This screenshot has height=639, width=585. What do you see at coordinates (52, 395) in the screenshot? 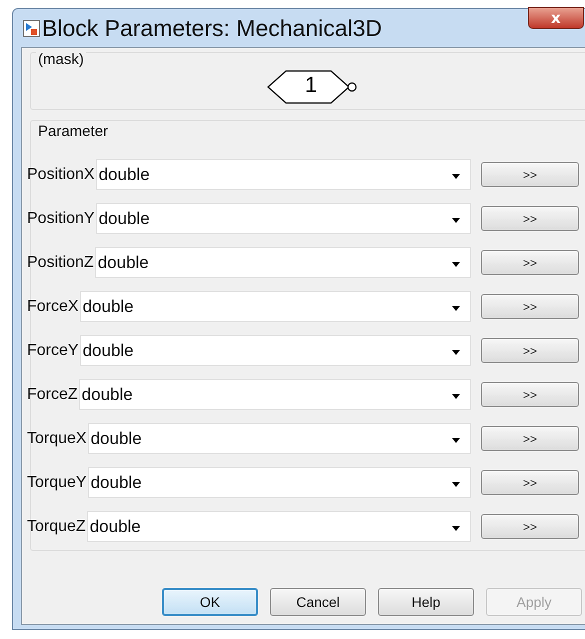
I see `parameter-label: ForceZ` at bounding box center [52, 395].